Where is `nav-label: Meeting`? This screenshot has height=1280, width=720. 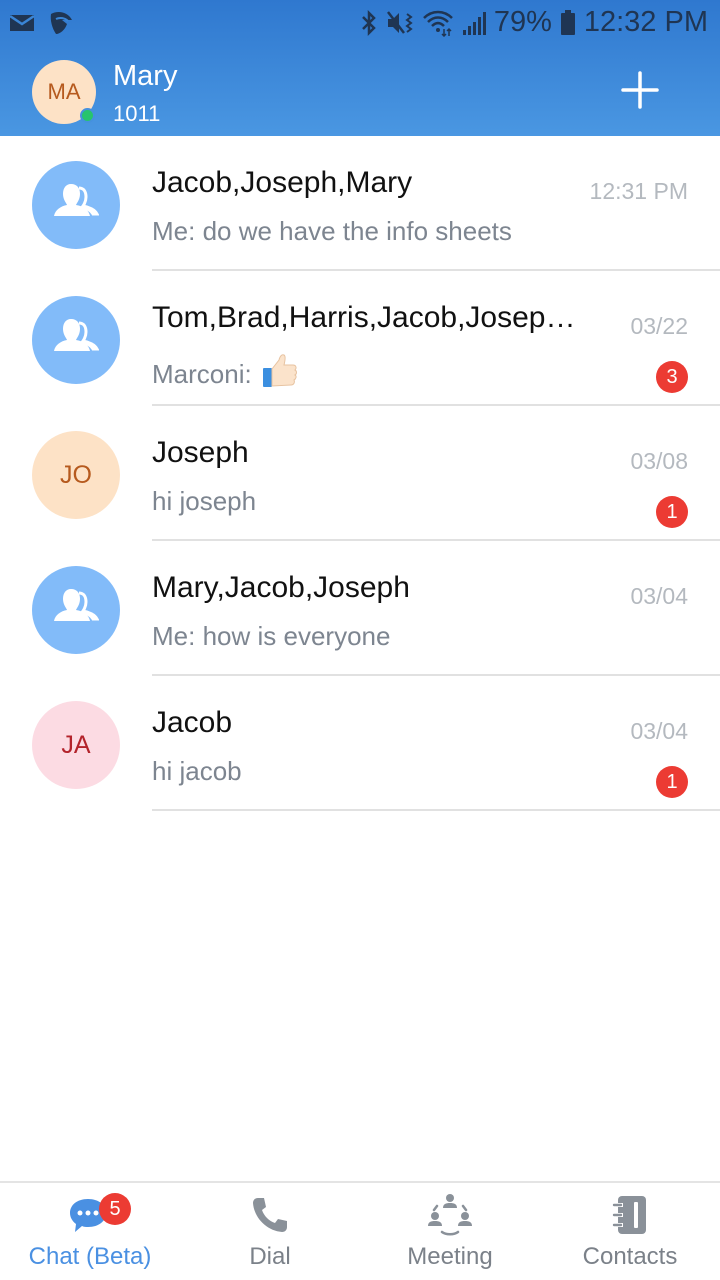 nav-label: Meeting is located at coordinates (450, 1256).